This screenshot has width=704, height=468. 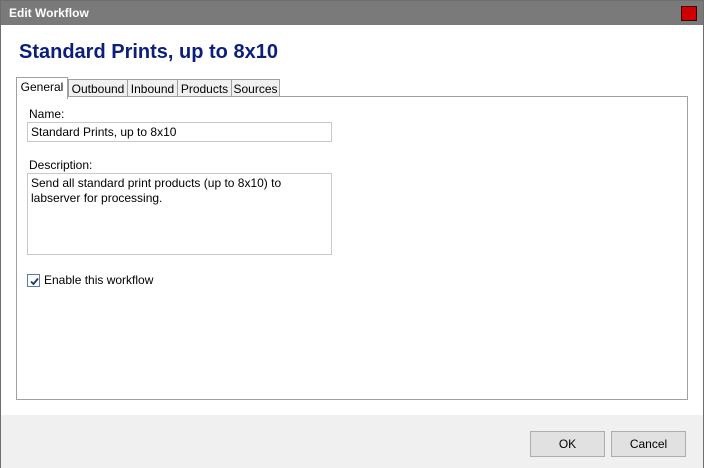 I want to click on check-icon, so click(x=34, y=281).